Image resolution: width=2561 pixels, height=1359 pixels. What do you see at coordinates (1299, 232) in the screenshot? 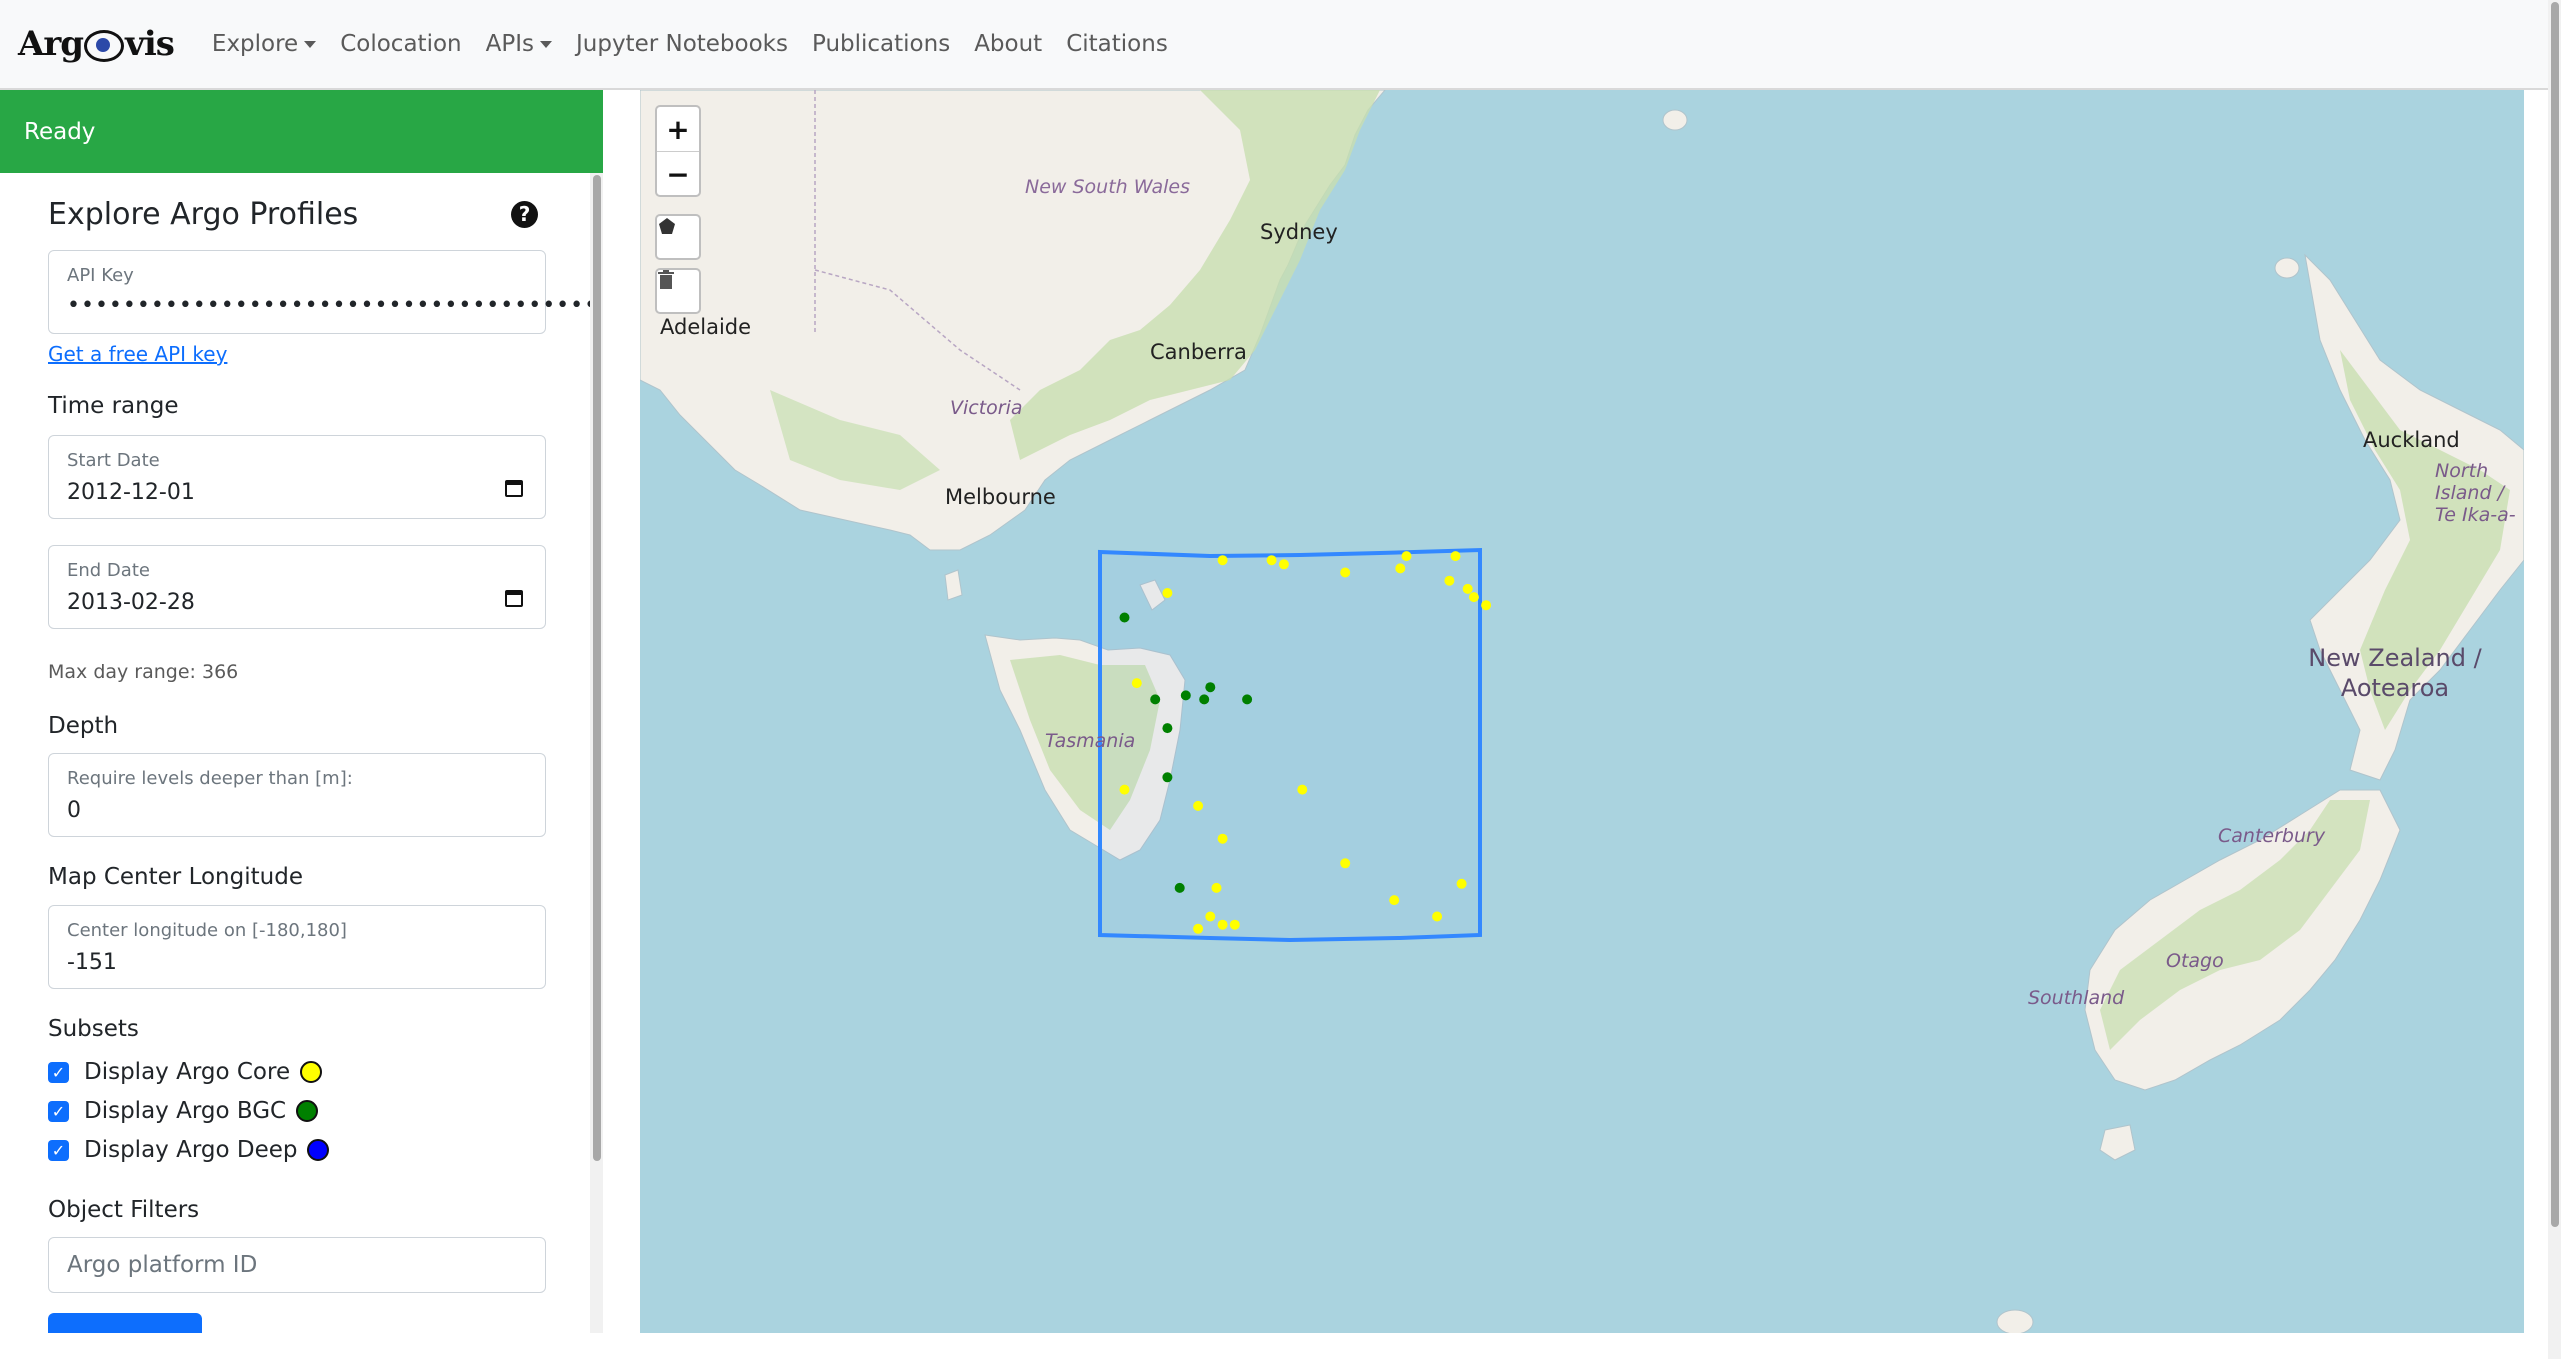
I see `map-label-sydney: Sydney` at bounding box center [1299, 232].